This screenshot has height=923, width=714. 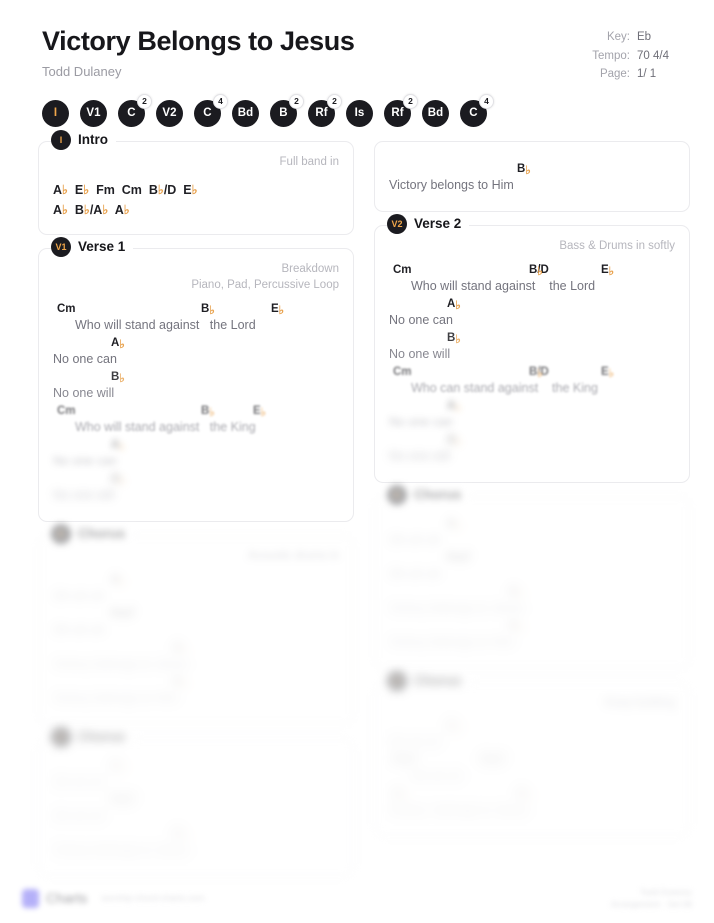 What do you see at coordinates (359, 113) in the screenshot?
I see `arrangement-item-is: Is` at bounding box center [359, 113].